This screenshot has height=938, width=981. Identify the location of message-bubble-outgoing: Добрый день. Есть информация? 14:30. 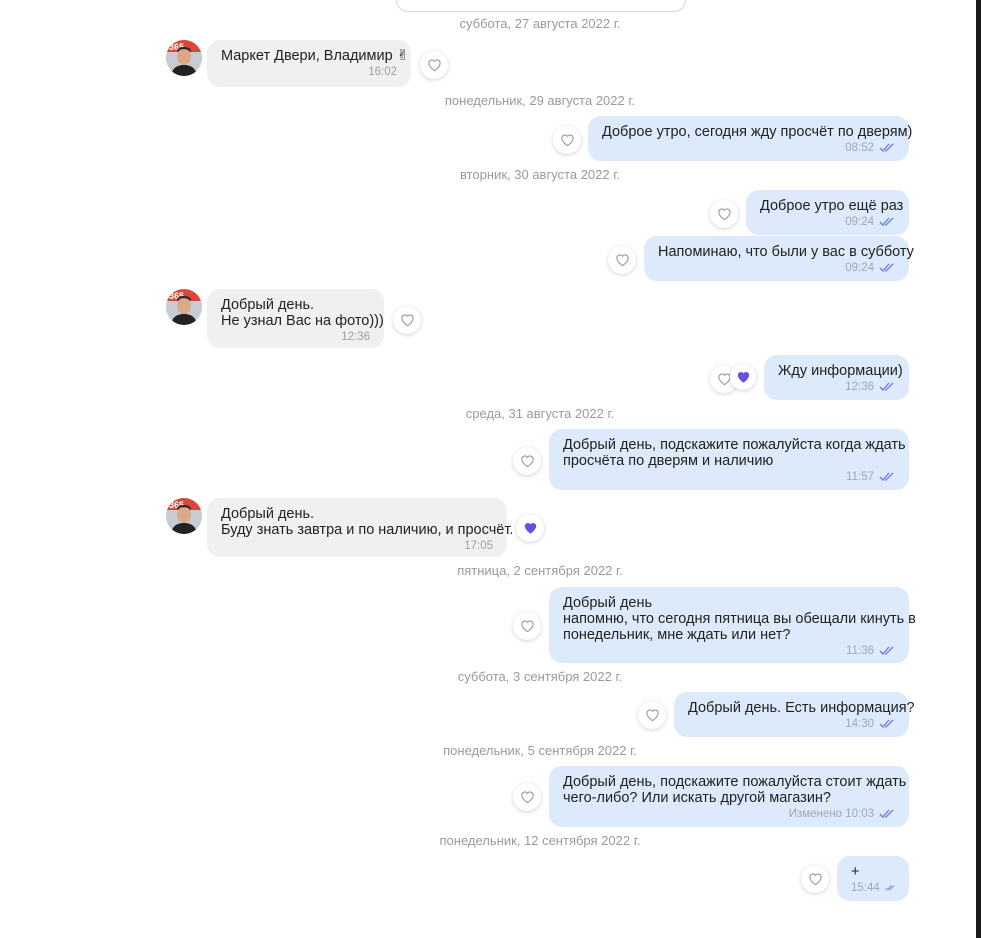
(794, 714).